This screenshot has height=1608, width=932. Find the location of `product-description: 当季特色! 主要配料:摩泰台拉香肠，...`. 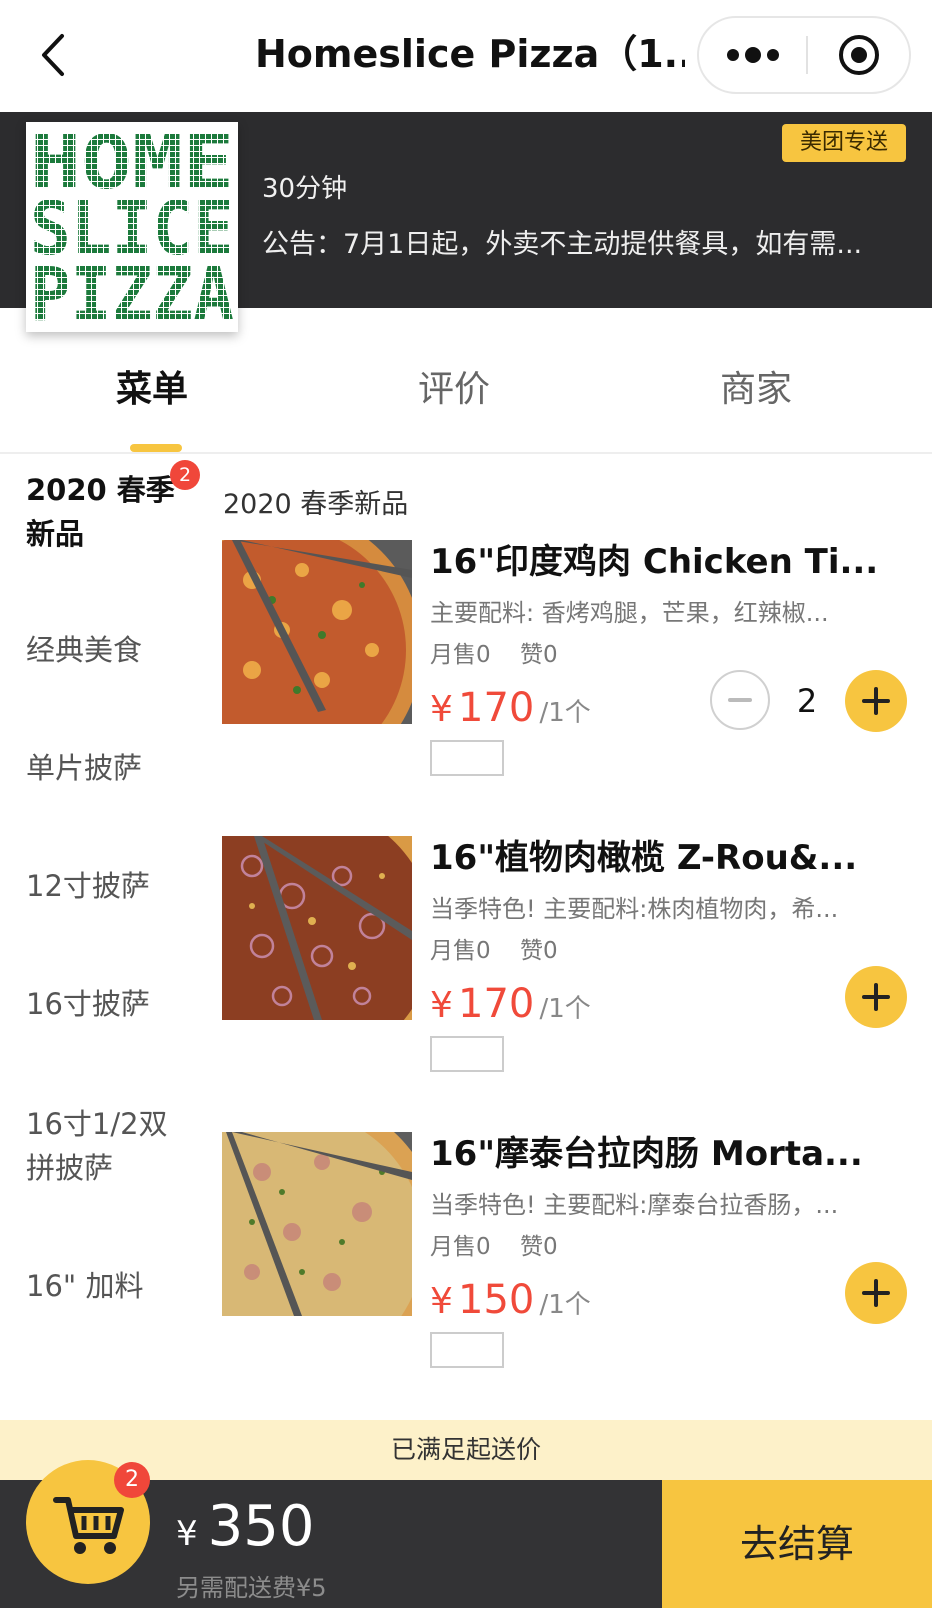

product-description: 当季特色! 主要配料:摩泰台拉香肠，... is located at coordinates (634, 1205).